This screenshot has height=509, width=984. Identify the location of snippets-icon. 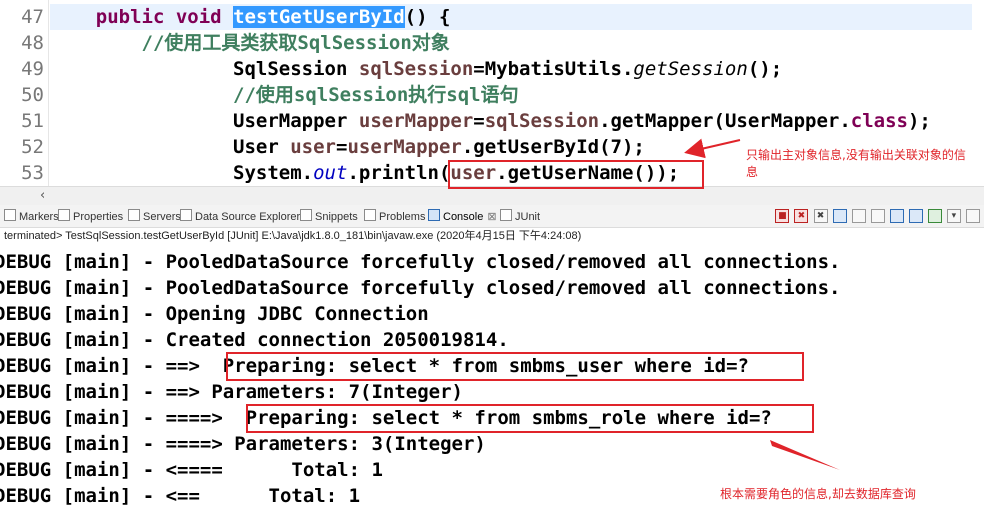
(306, 215).